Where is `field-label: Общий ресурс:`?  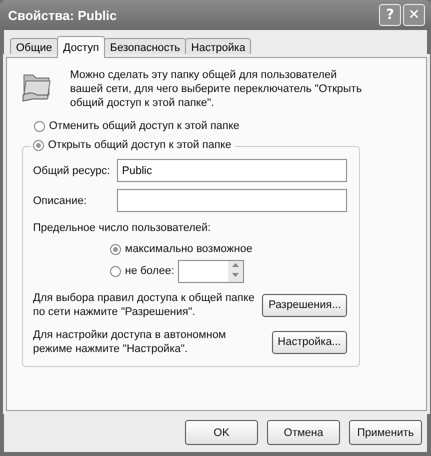 field-label: Общий ресурс: is located at coordinates (72, 170).